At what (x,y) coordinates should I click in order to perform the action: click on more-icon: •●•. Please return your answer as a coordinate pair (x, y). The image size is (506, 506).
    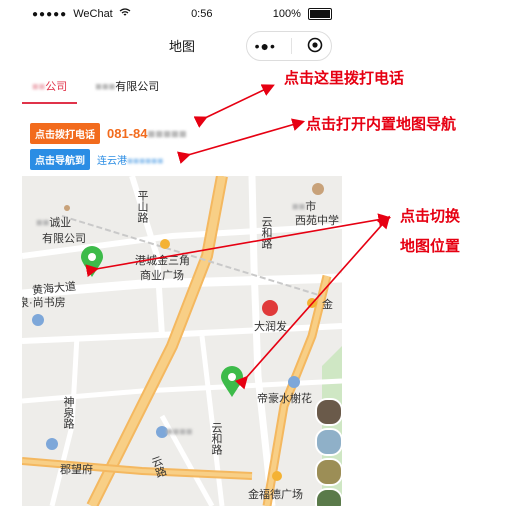
    Looking at the image, I should click on (265, 46).